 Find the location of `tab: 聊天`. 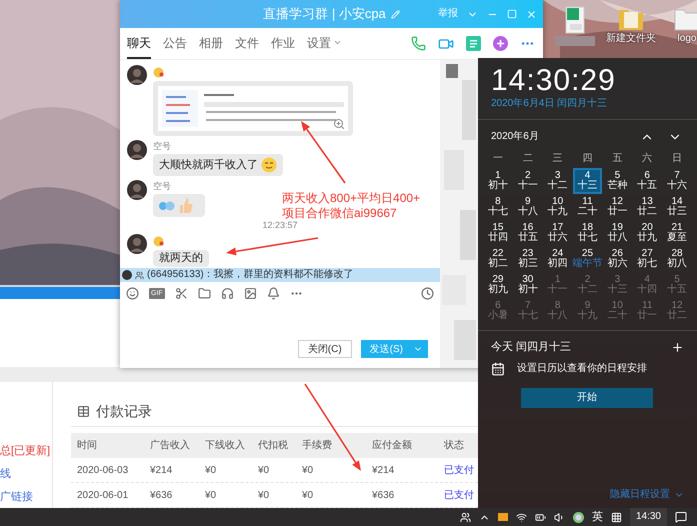

tab: 聊天 is located at coordinates (139, 43).